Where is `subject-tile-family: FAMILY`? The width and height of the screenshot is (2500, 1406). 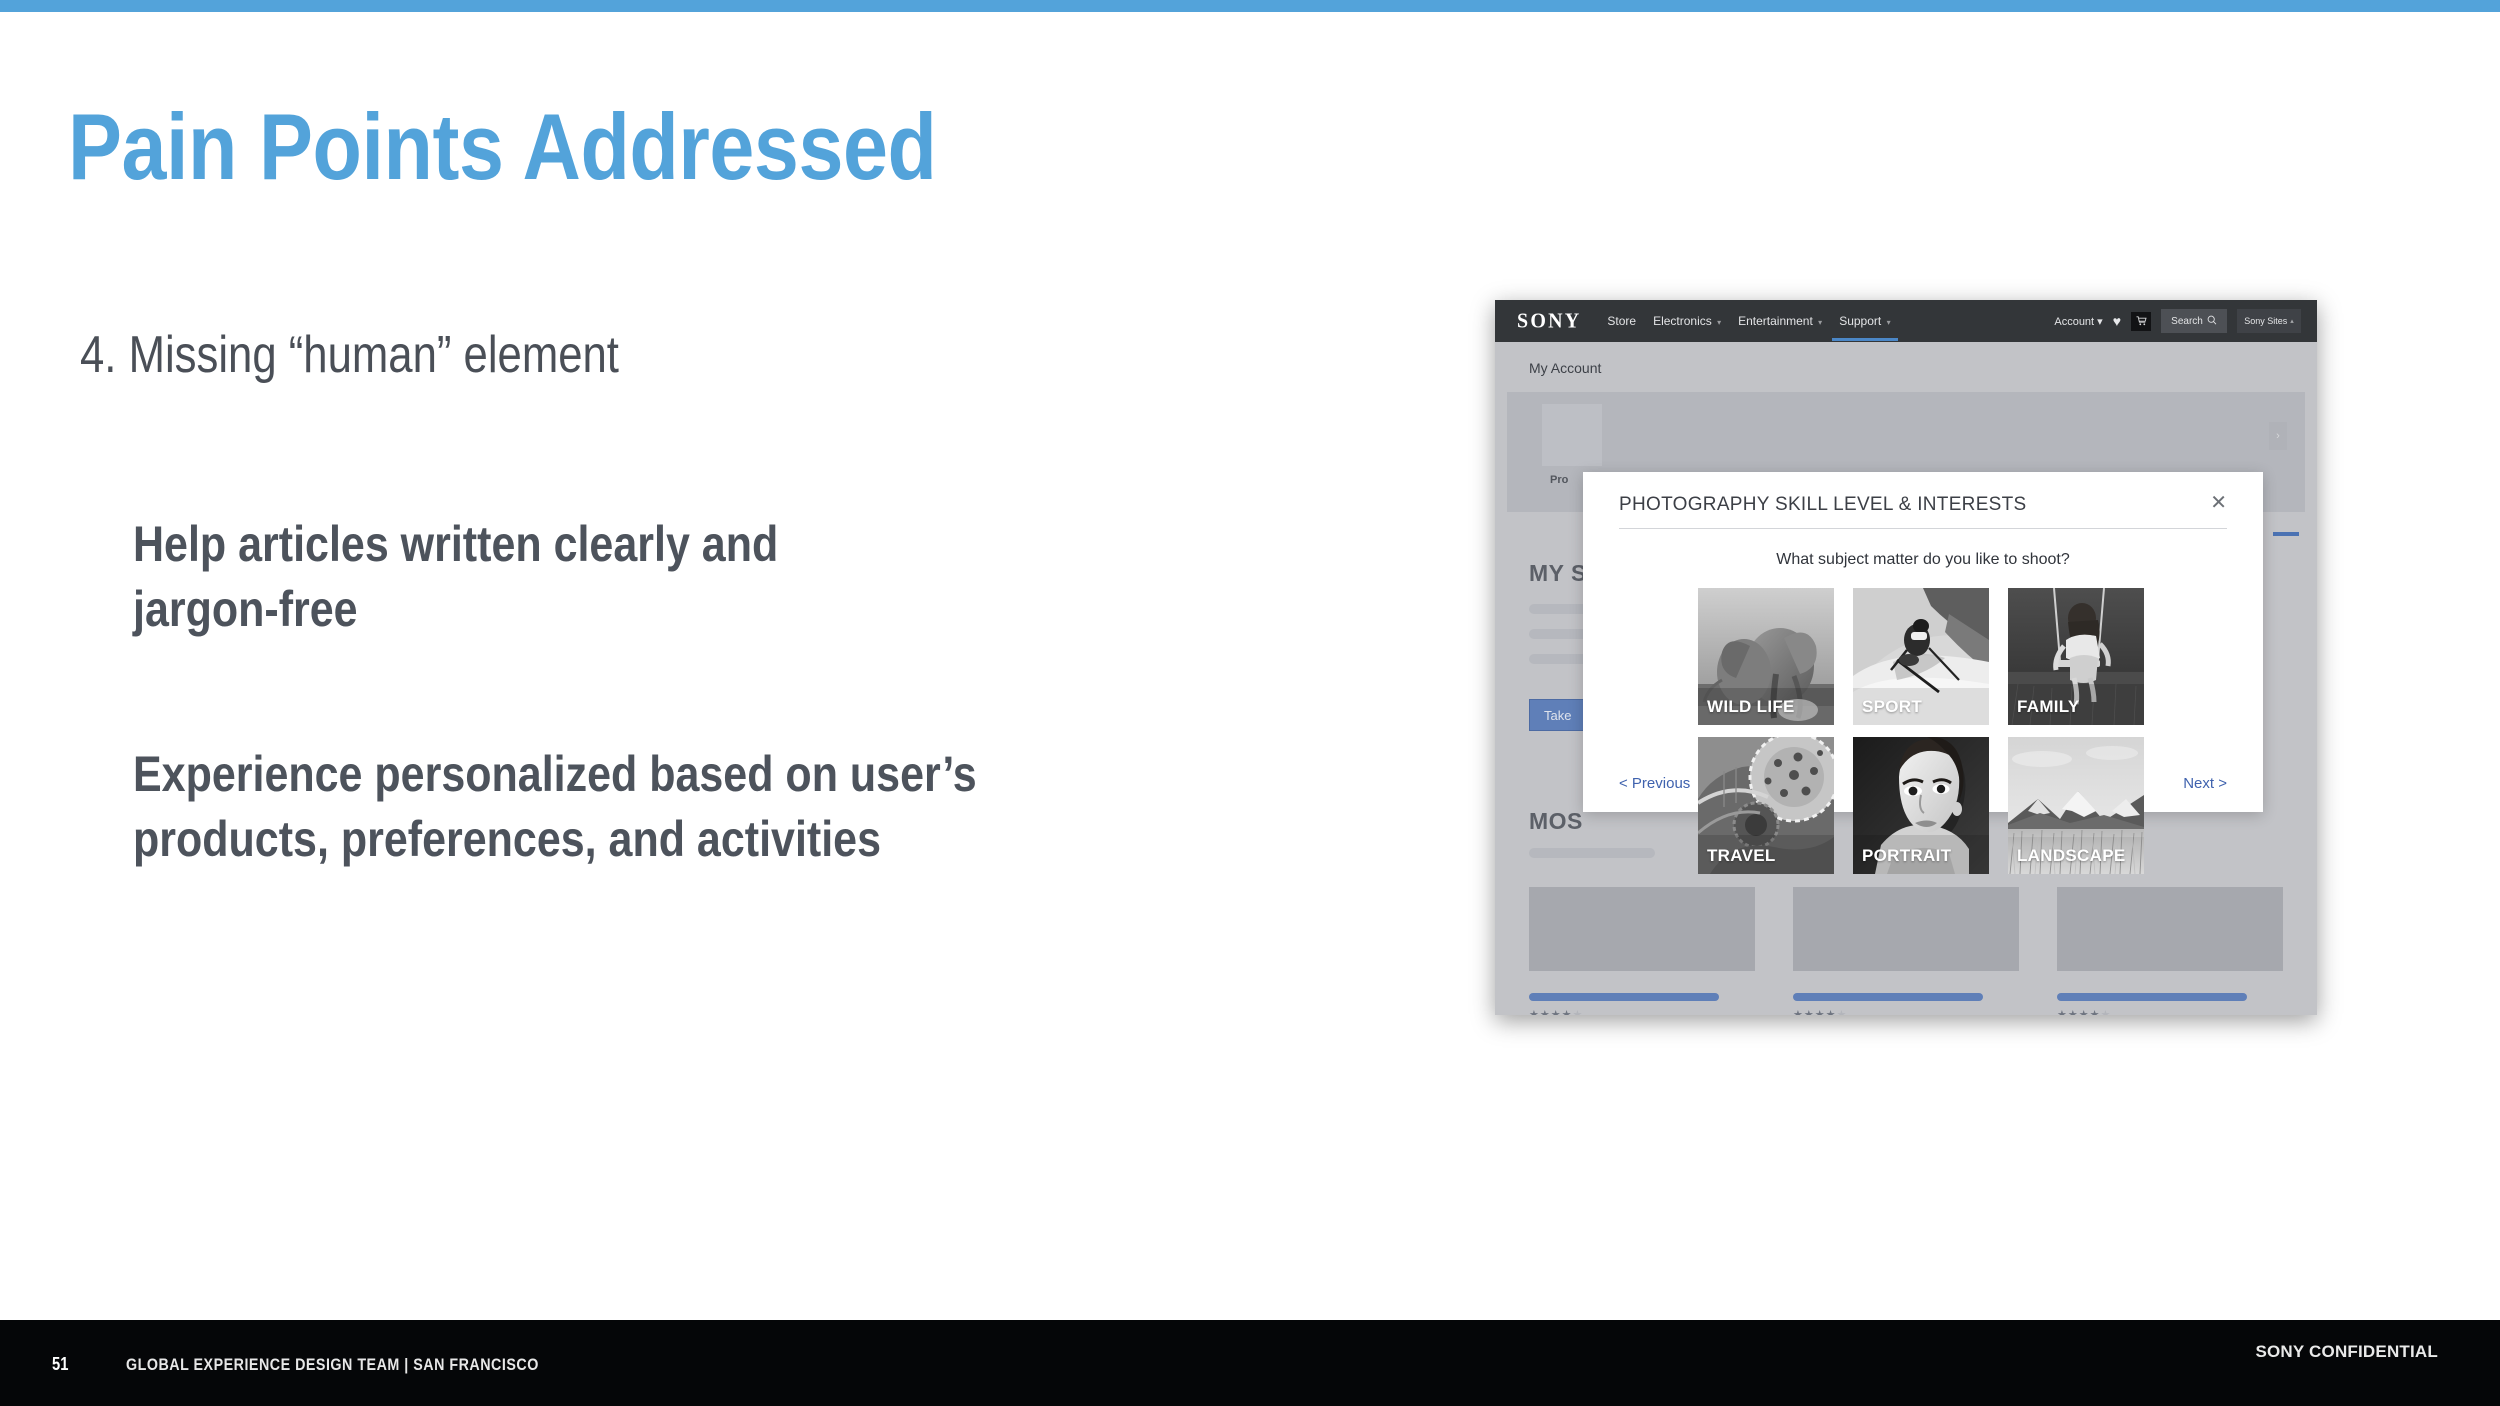
subject-tile-family: FAMILY is located at coordinates (2076, 656).